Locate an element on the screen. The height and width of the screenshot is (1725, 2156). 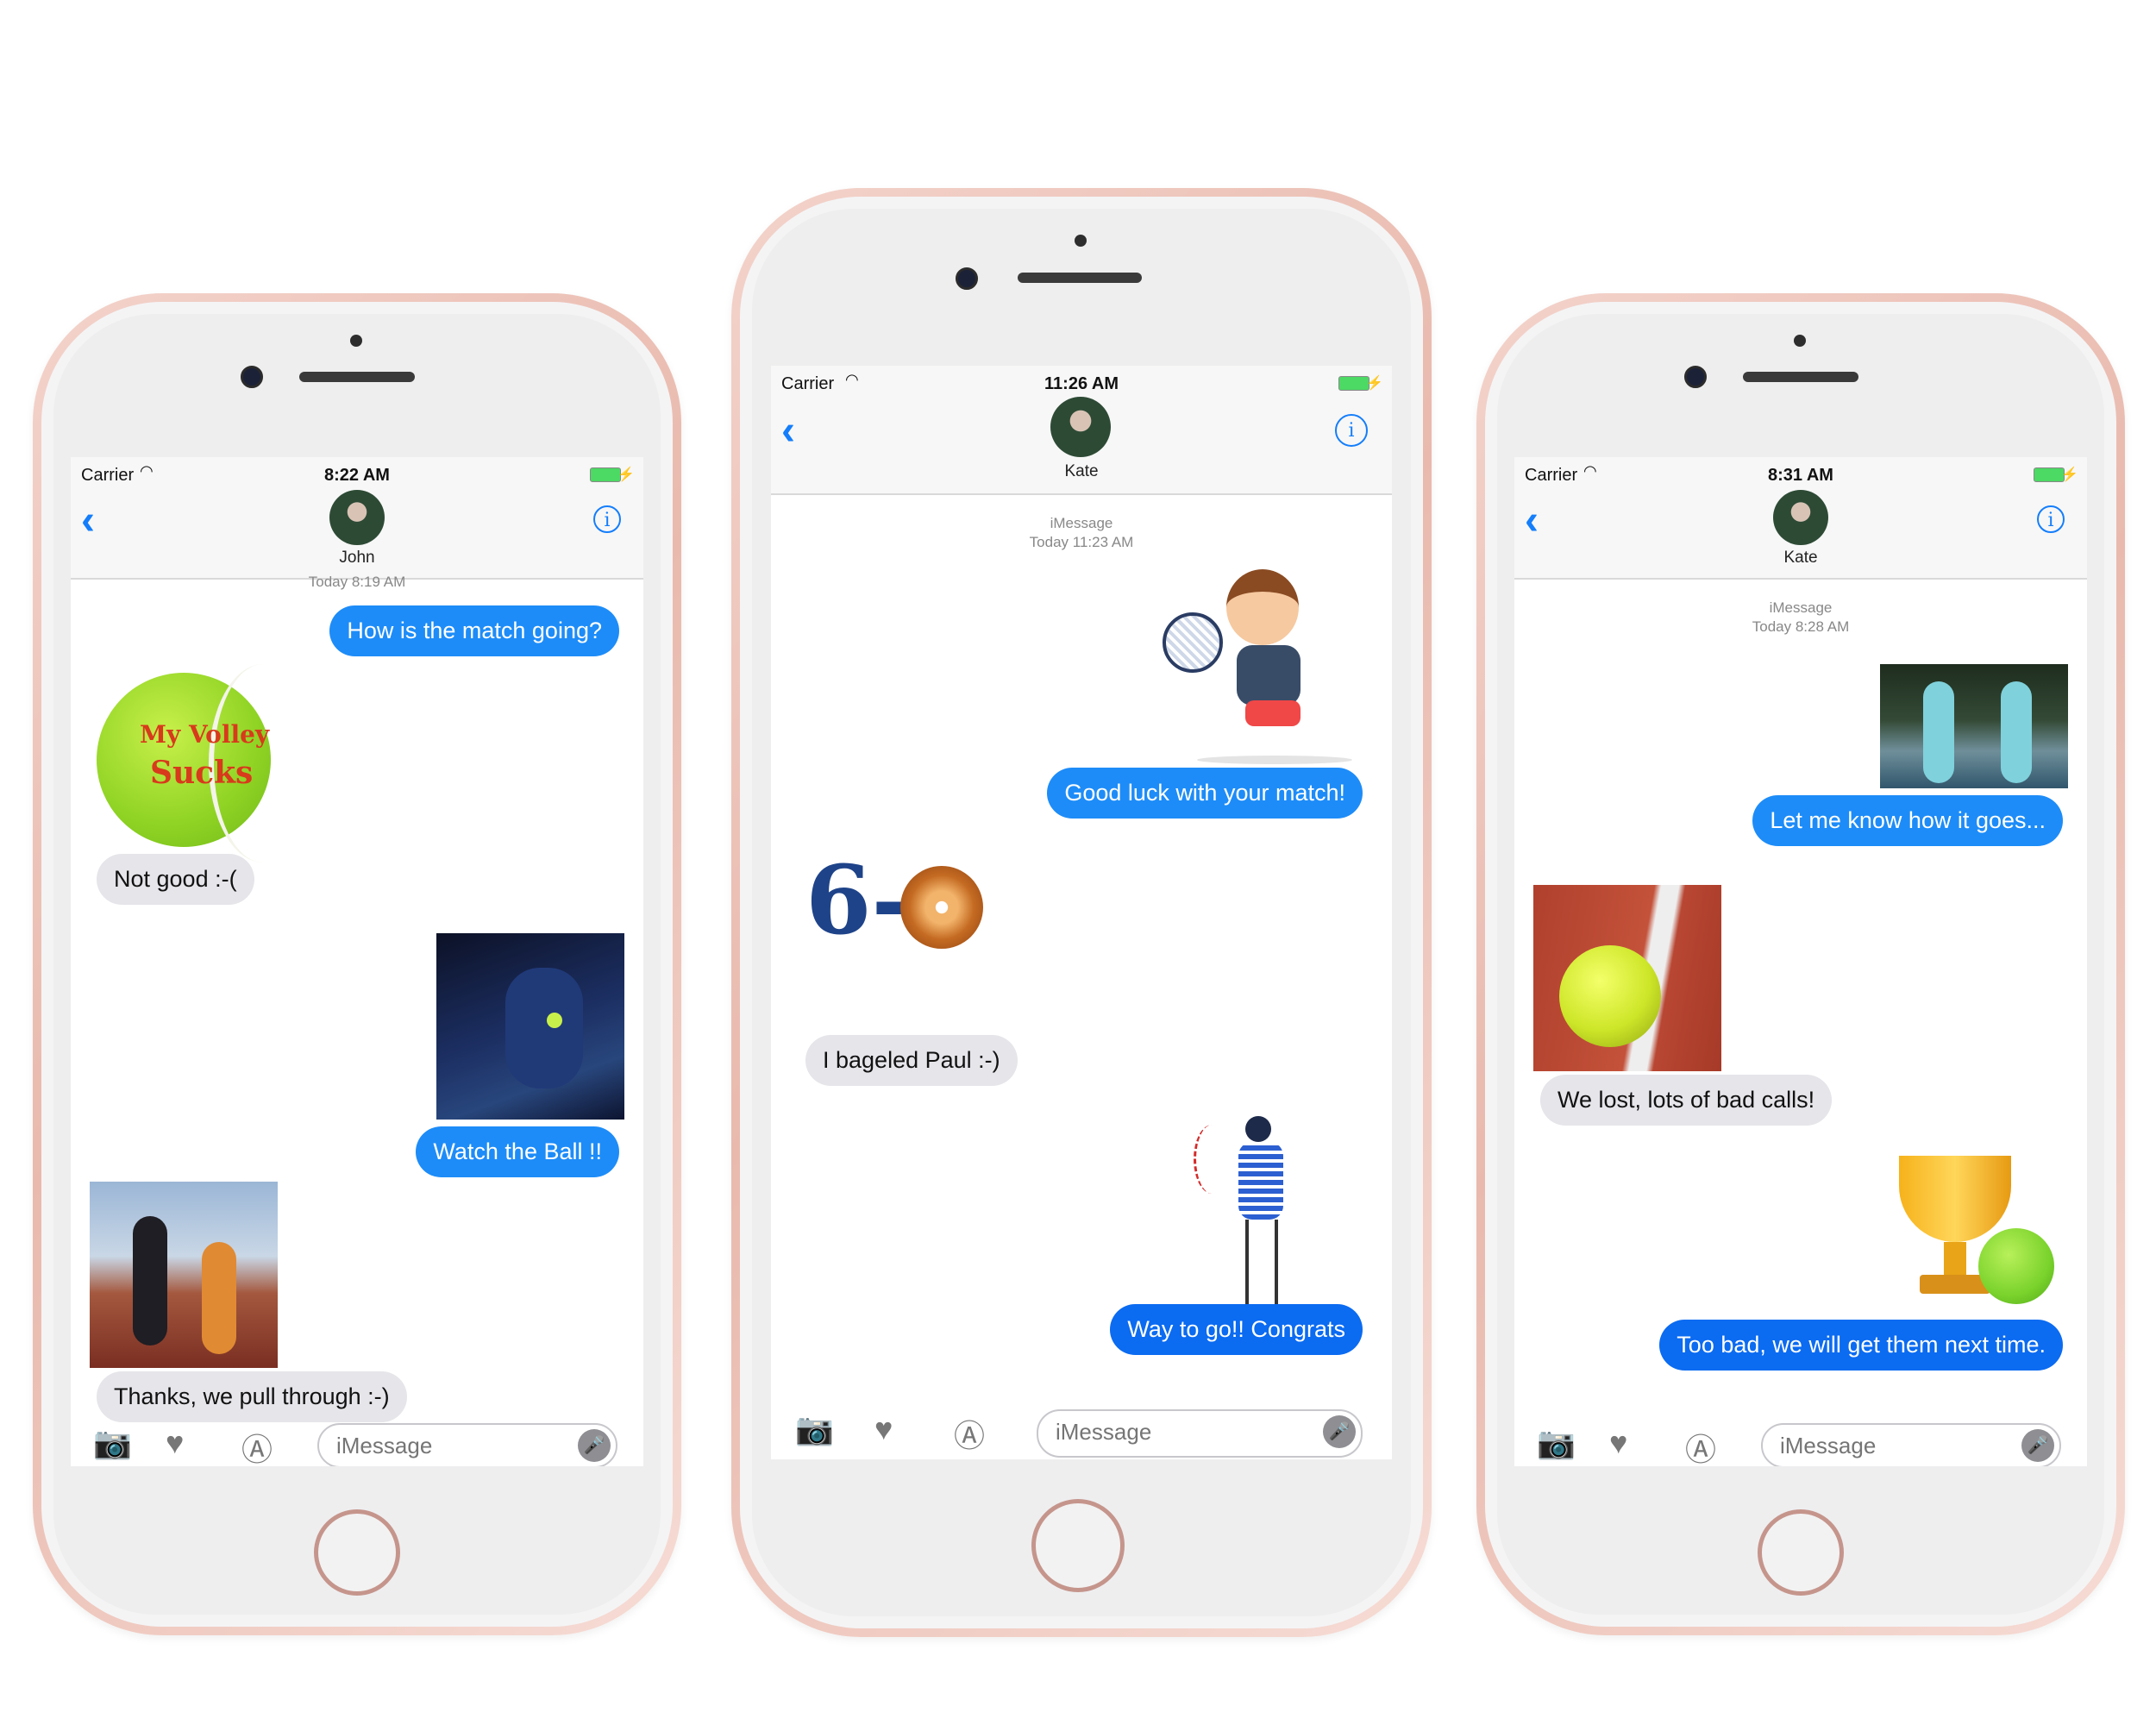
proximity-sensor is located at coordinates (356, 341).